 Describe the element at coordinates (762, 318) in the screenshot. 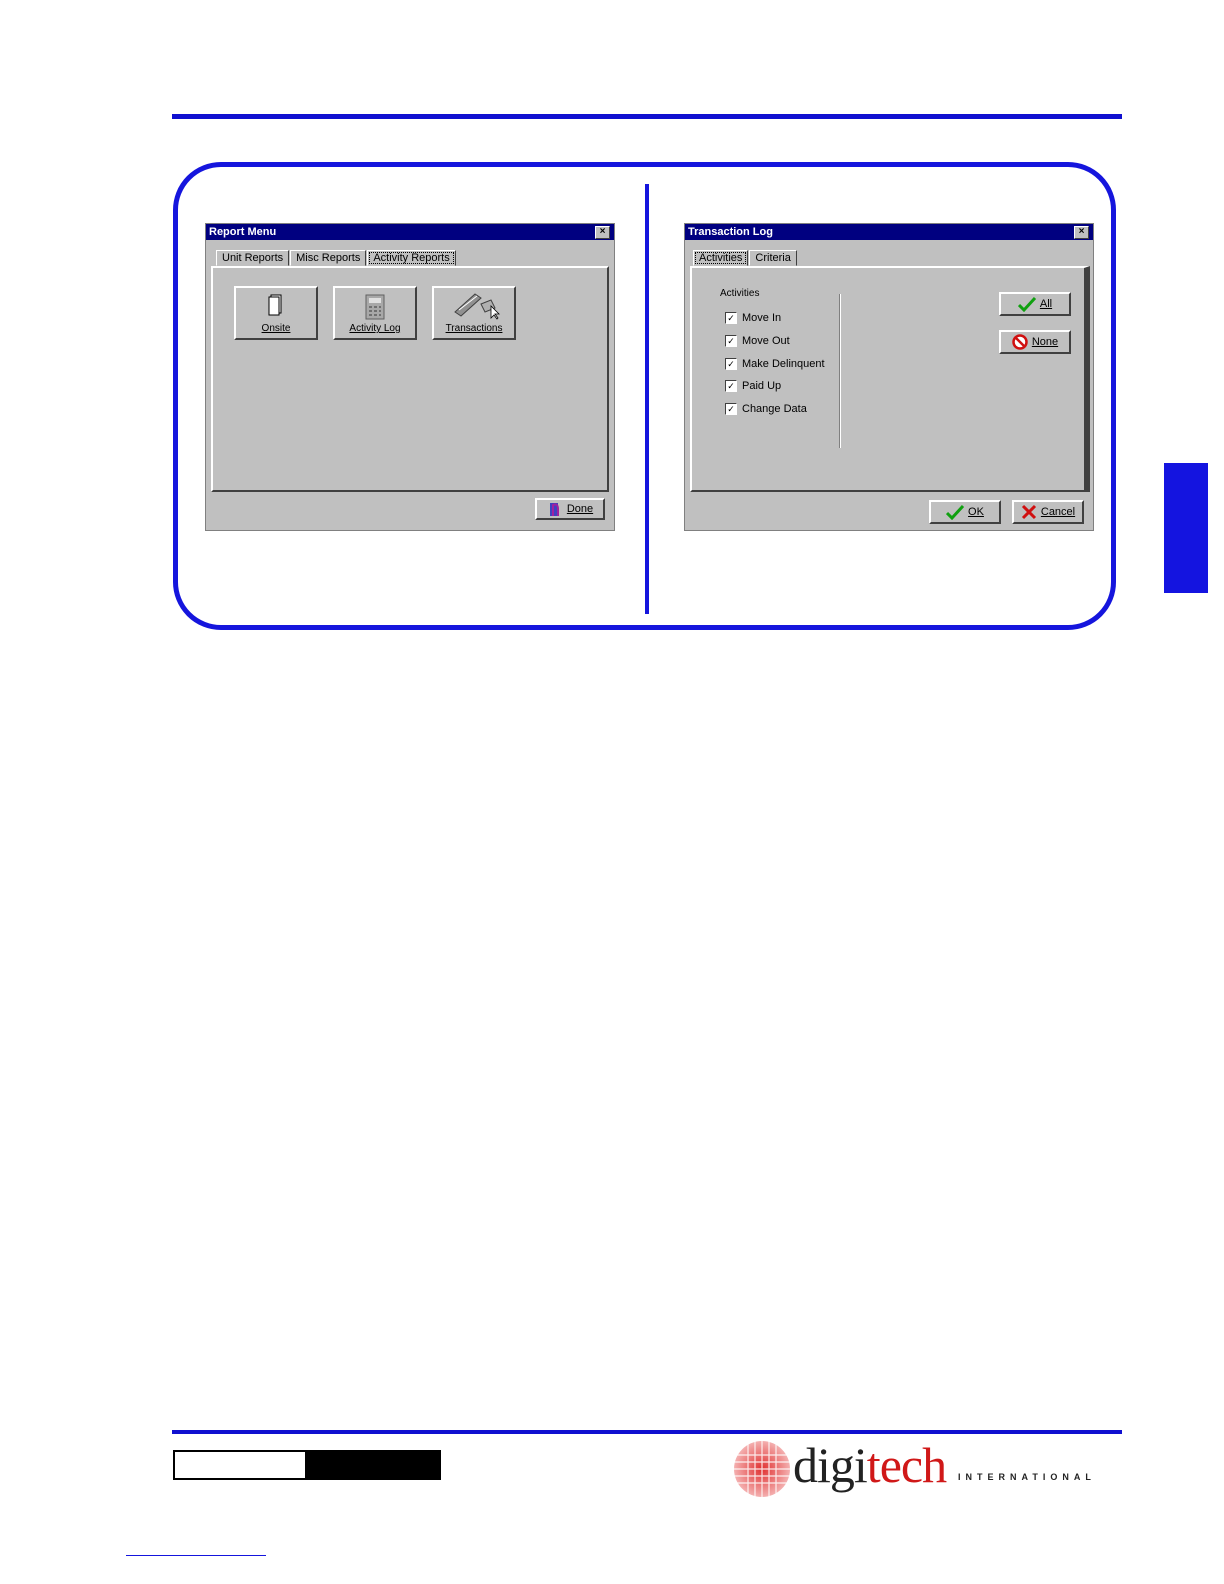

I see `move-in-label: Move In` at that location.